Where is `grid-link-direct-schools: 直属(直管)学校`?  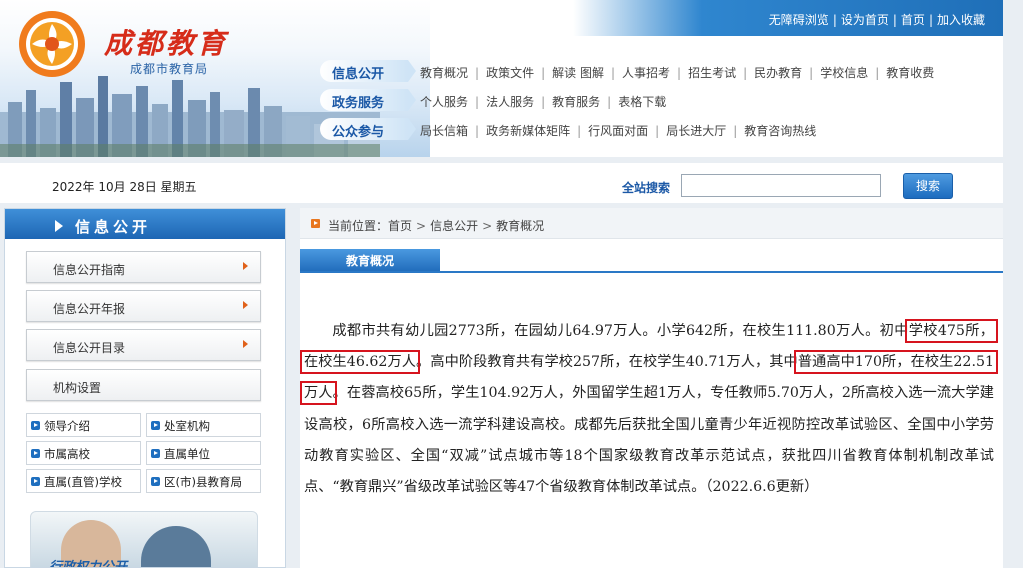 grid-link-direct-schools: 直属(直管)学校 is located at coordinates (83, 481).